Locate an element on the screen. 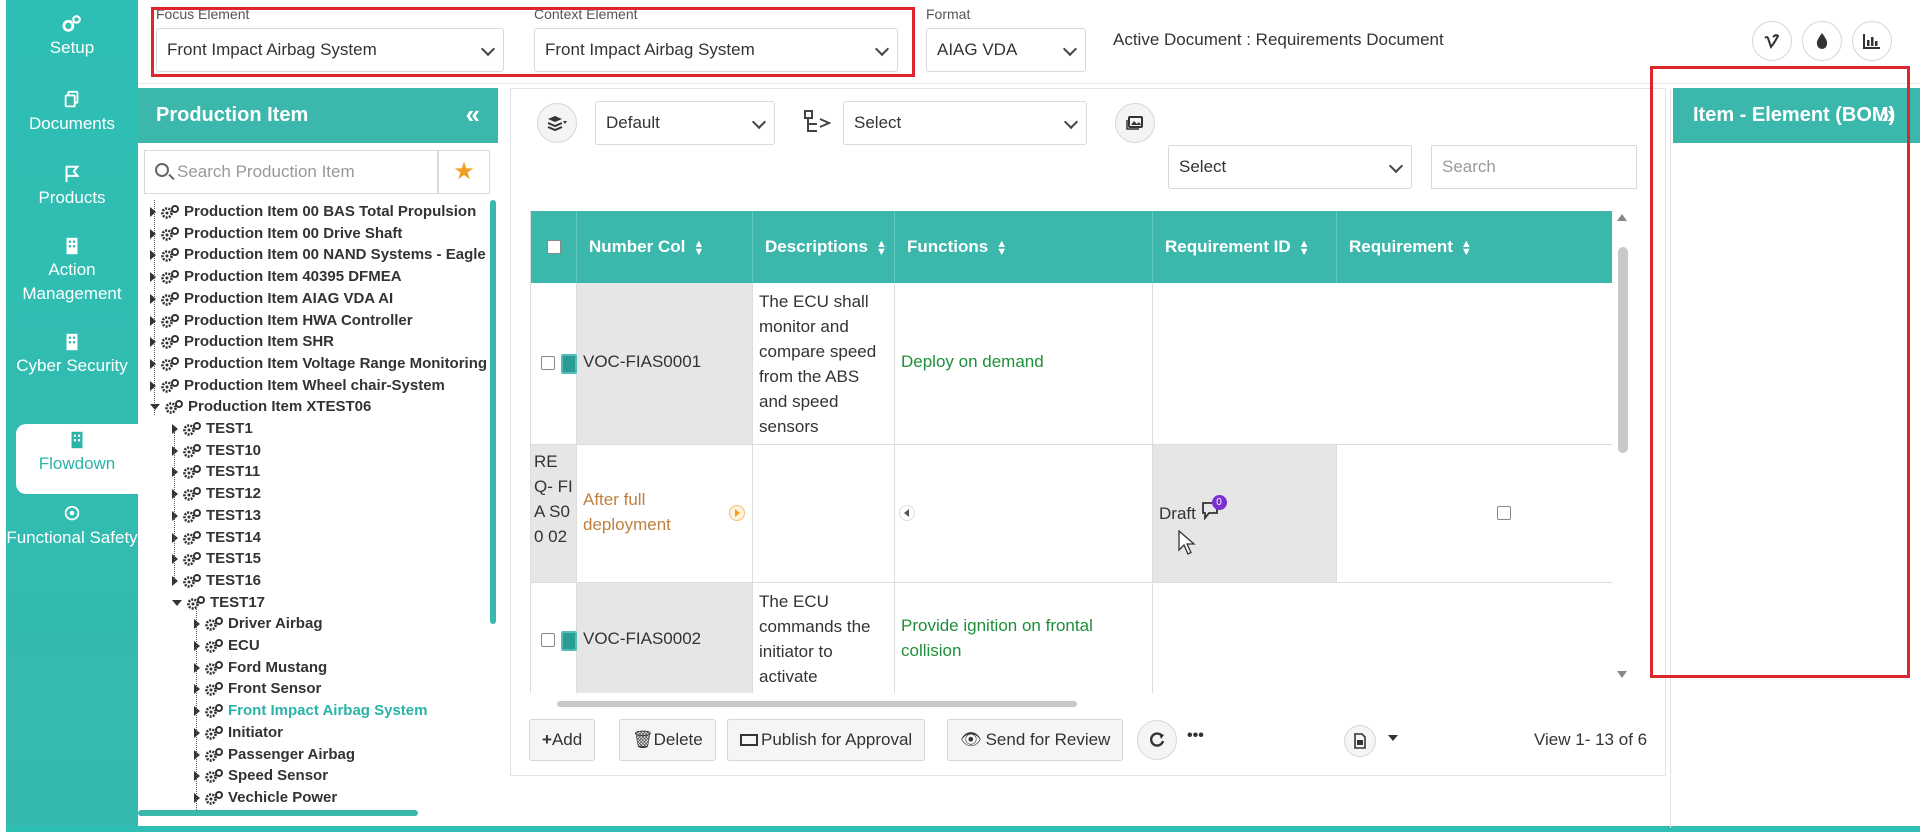  tree-node: Production Item Voltage Range Monitoring is located at coordinates (318, 364).